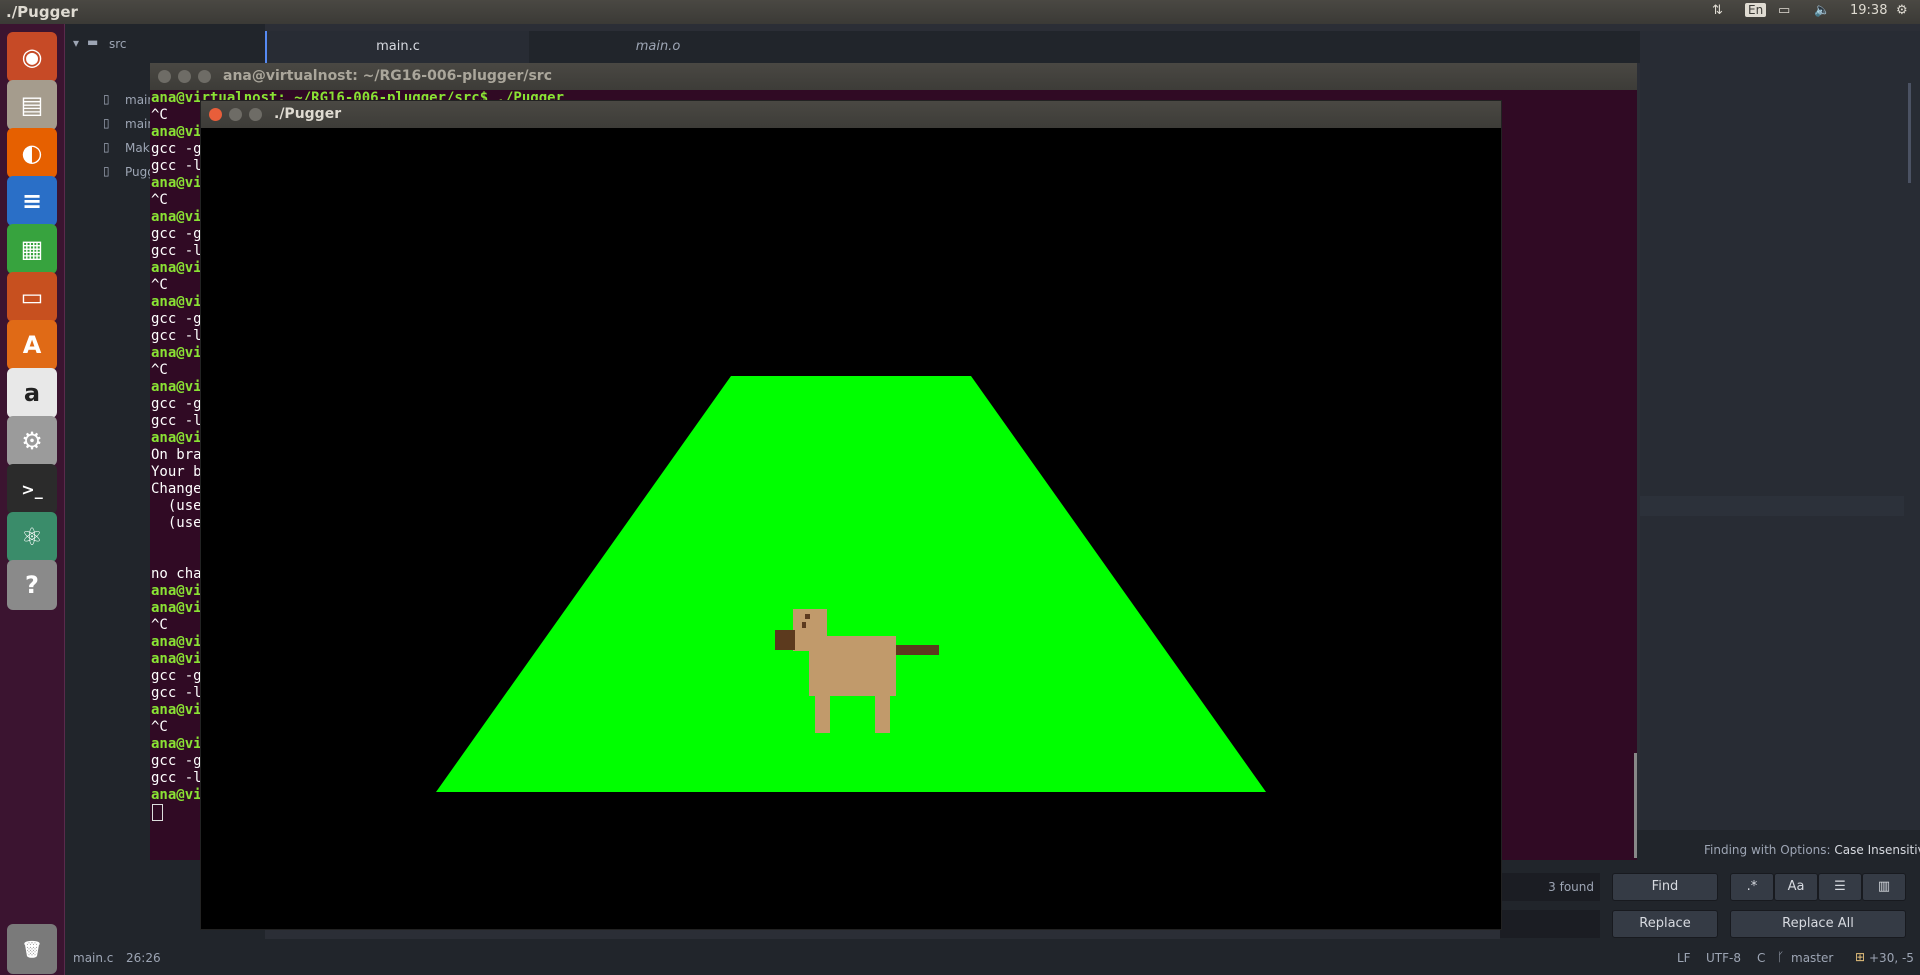  Describe the element at coordinates (785, 640) in the screenshot. I see `dog-snout` at that location.